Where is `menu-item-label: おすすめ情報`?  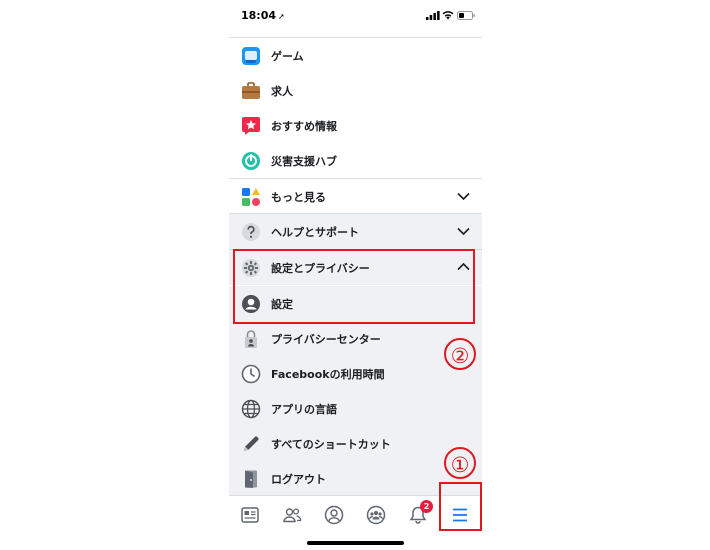 menu-item-label: おすすめ情報 is located at coordinates (304, 126).